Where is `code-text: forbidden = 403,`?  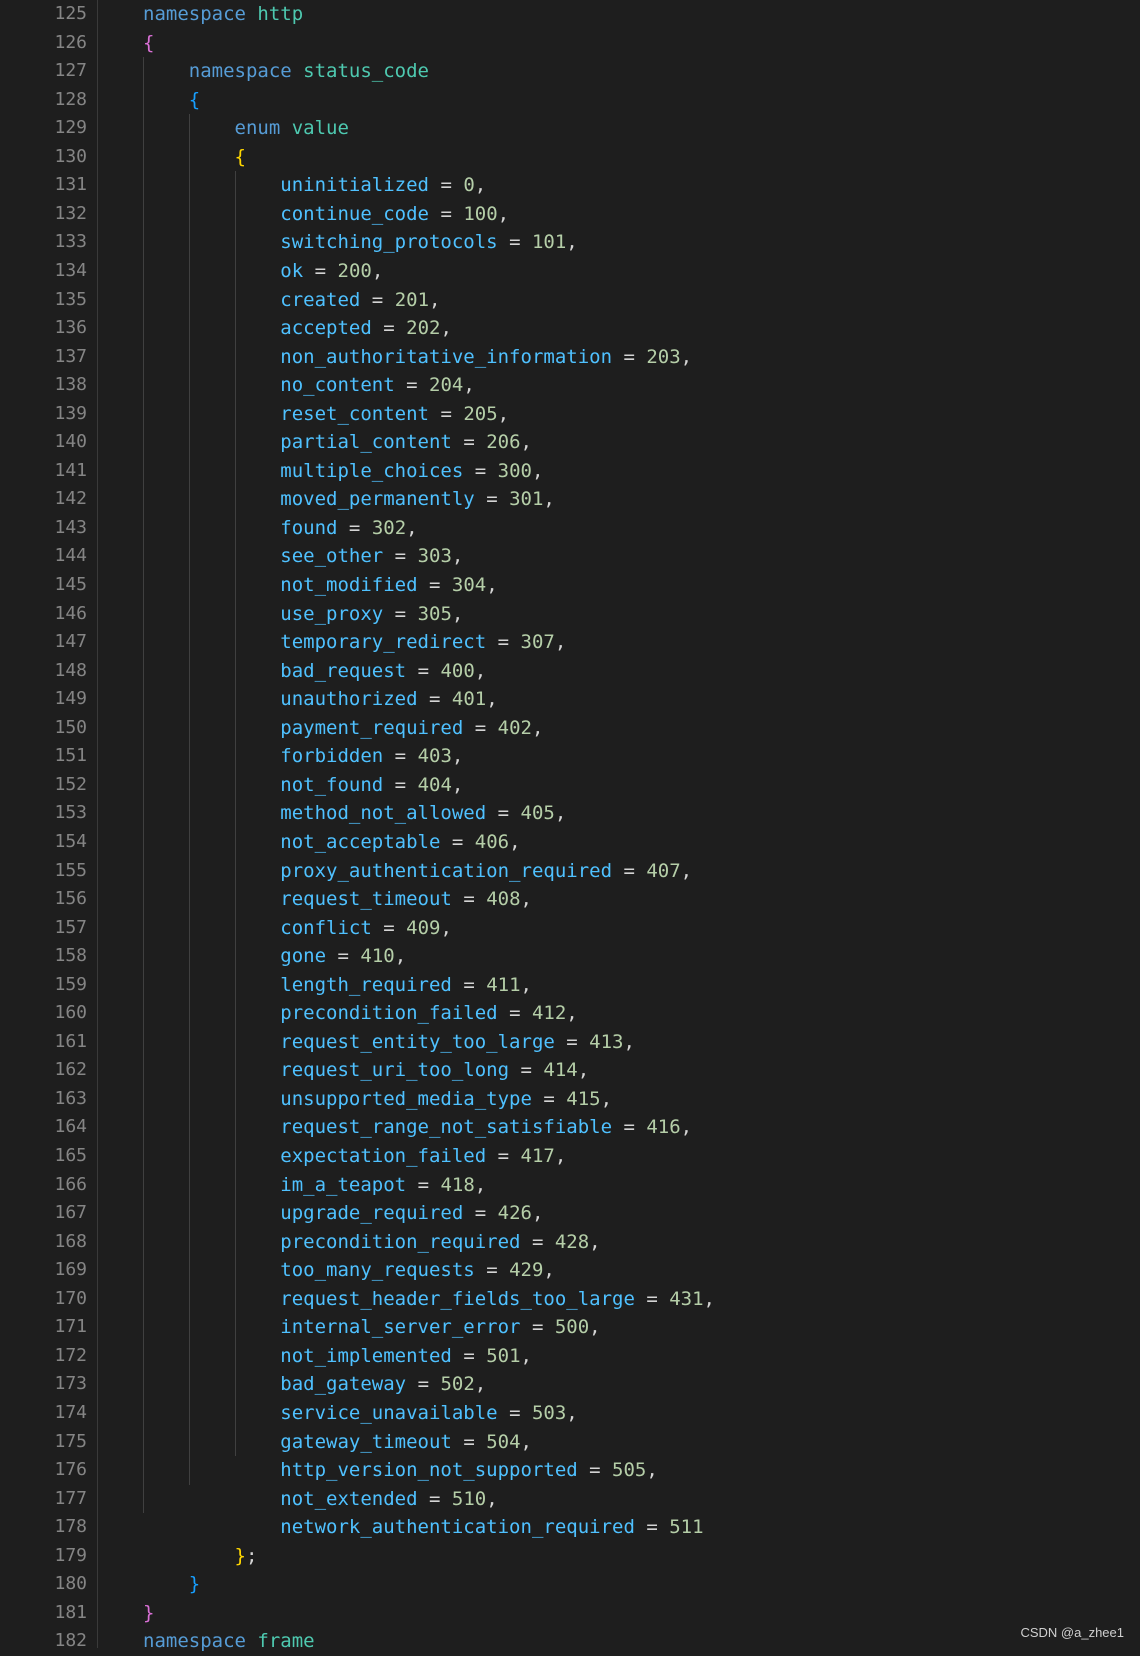 code-text: forbidden = 403, is located at coordinates (303, 756).